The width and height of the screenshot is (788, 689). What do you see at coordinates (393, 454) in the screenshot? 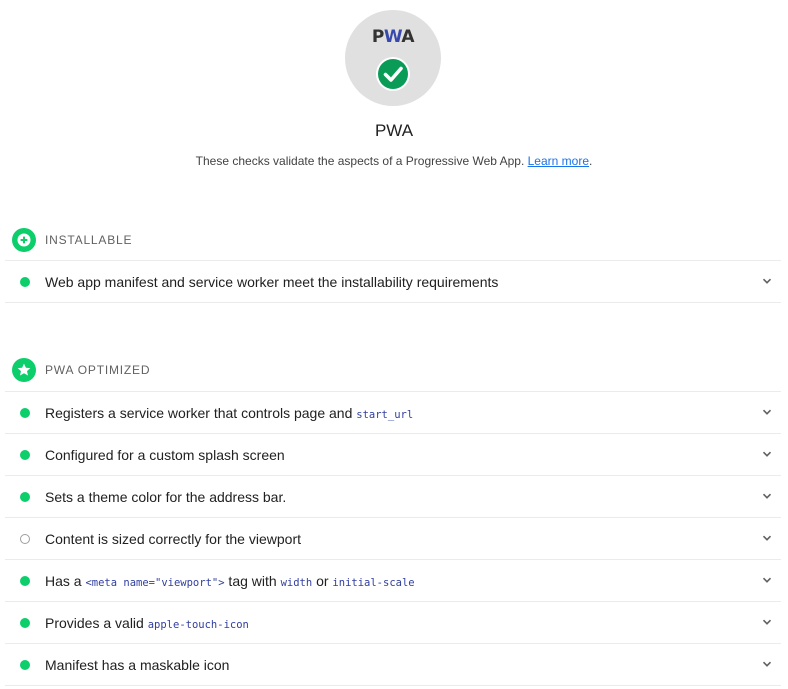
I see `audit-row: Configured for a custom splash screen` at bounding box center [393, 454].